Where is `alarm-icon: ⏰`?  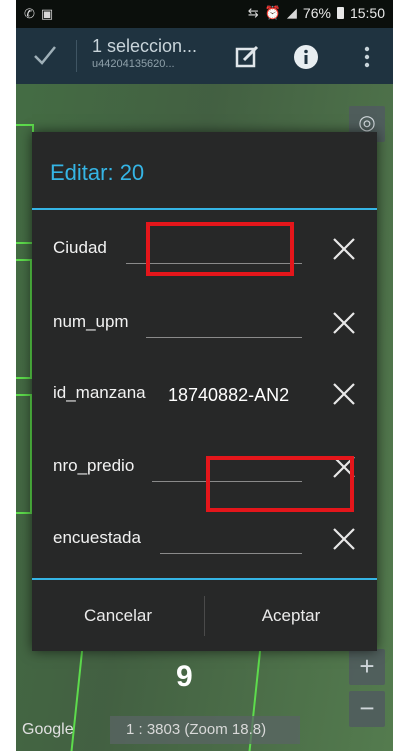
alarm-icon: ⏰ is located at coordinates (272, 12).